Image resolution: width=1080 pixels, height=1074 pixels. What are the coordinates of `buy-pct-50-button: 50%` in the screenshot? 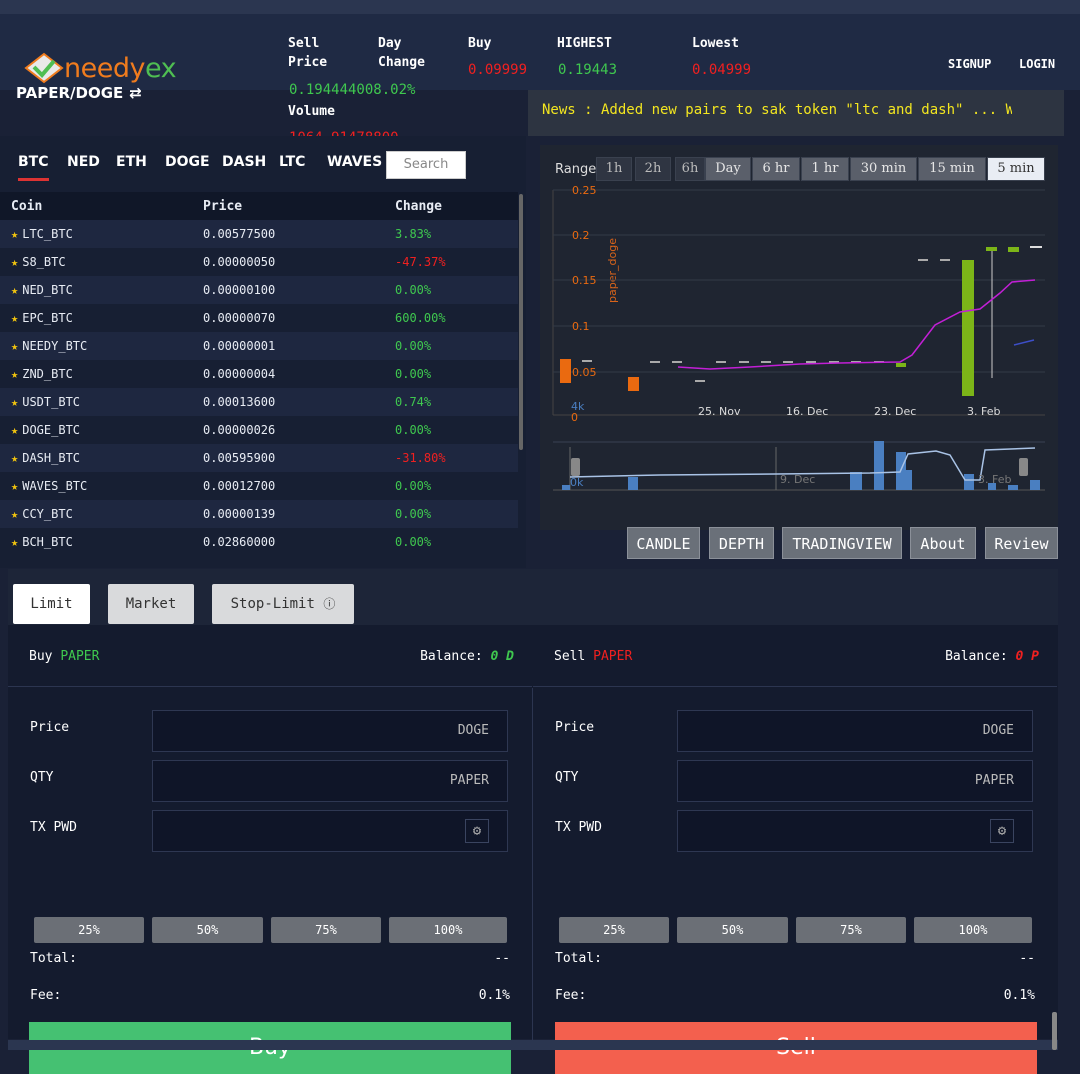 It's located at (207, 930).